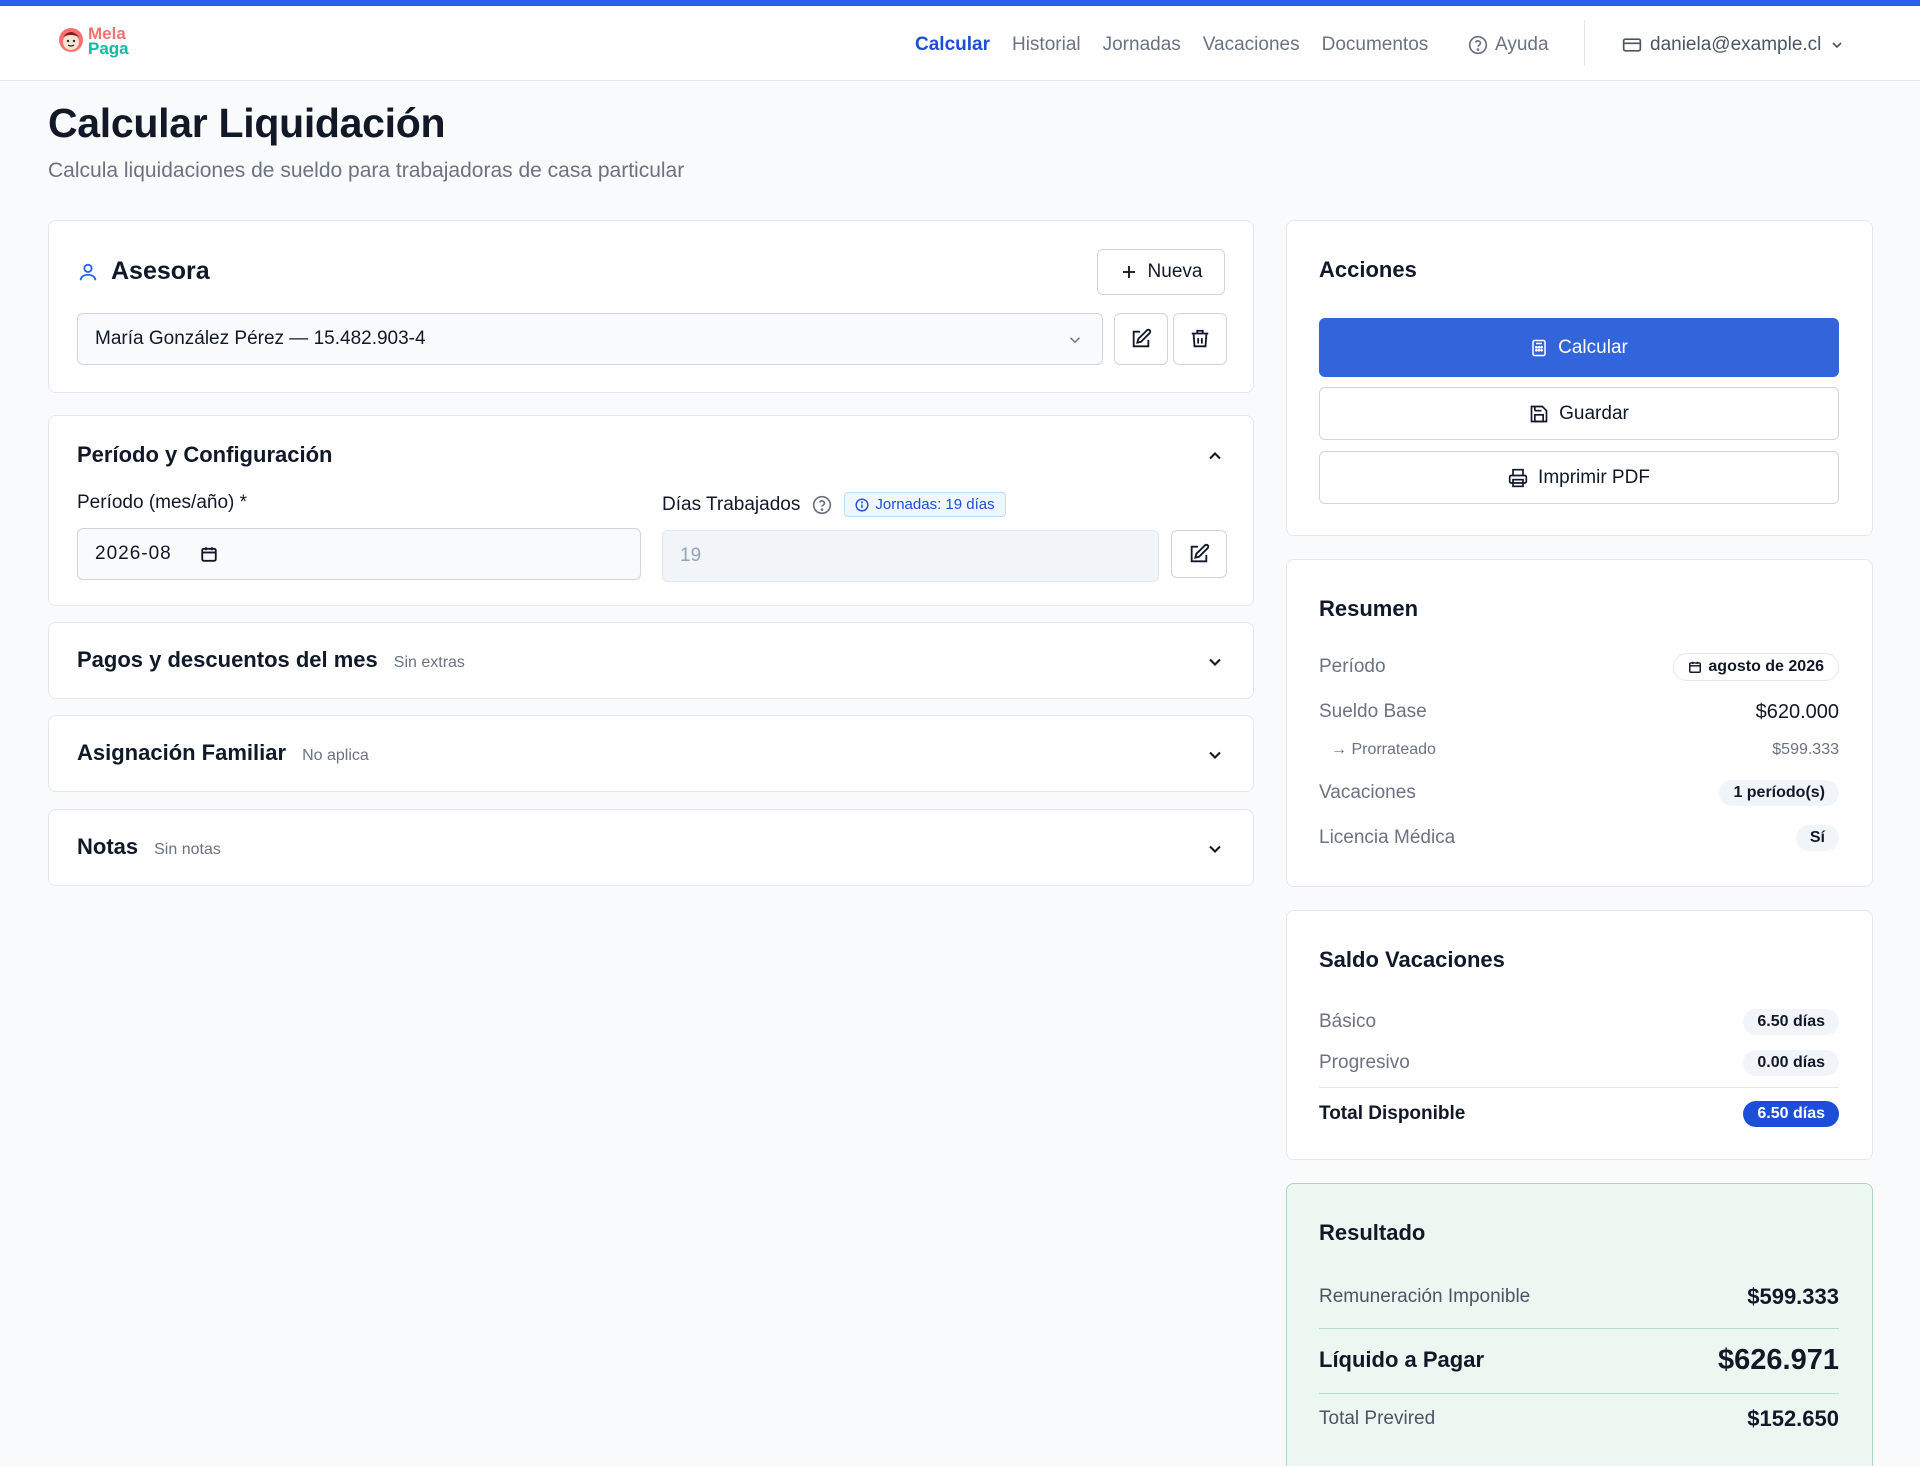  I want to click on resumen-row-sueldo: Sueldo Base $620.000, so click(1579, 712).